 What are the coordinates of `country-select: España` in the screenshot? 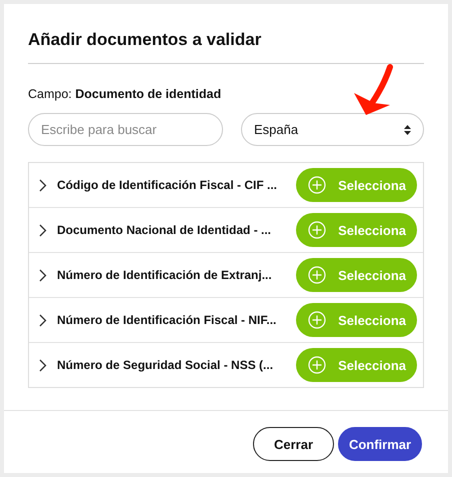 It's located at (332, 129).